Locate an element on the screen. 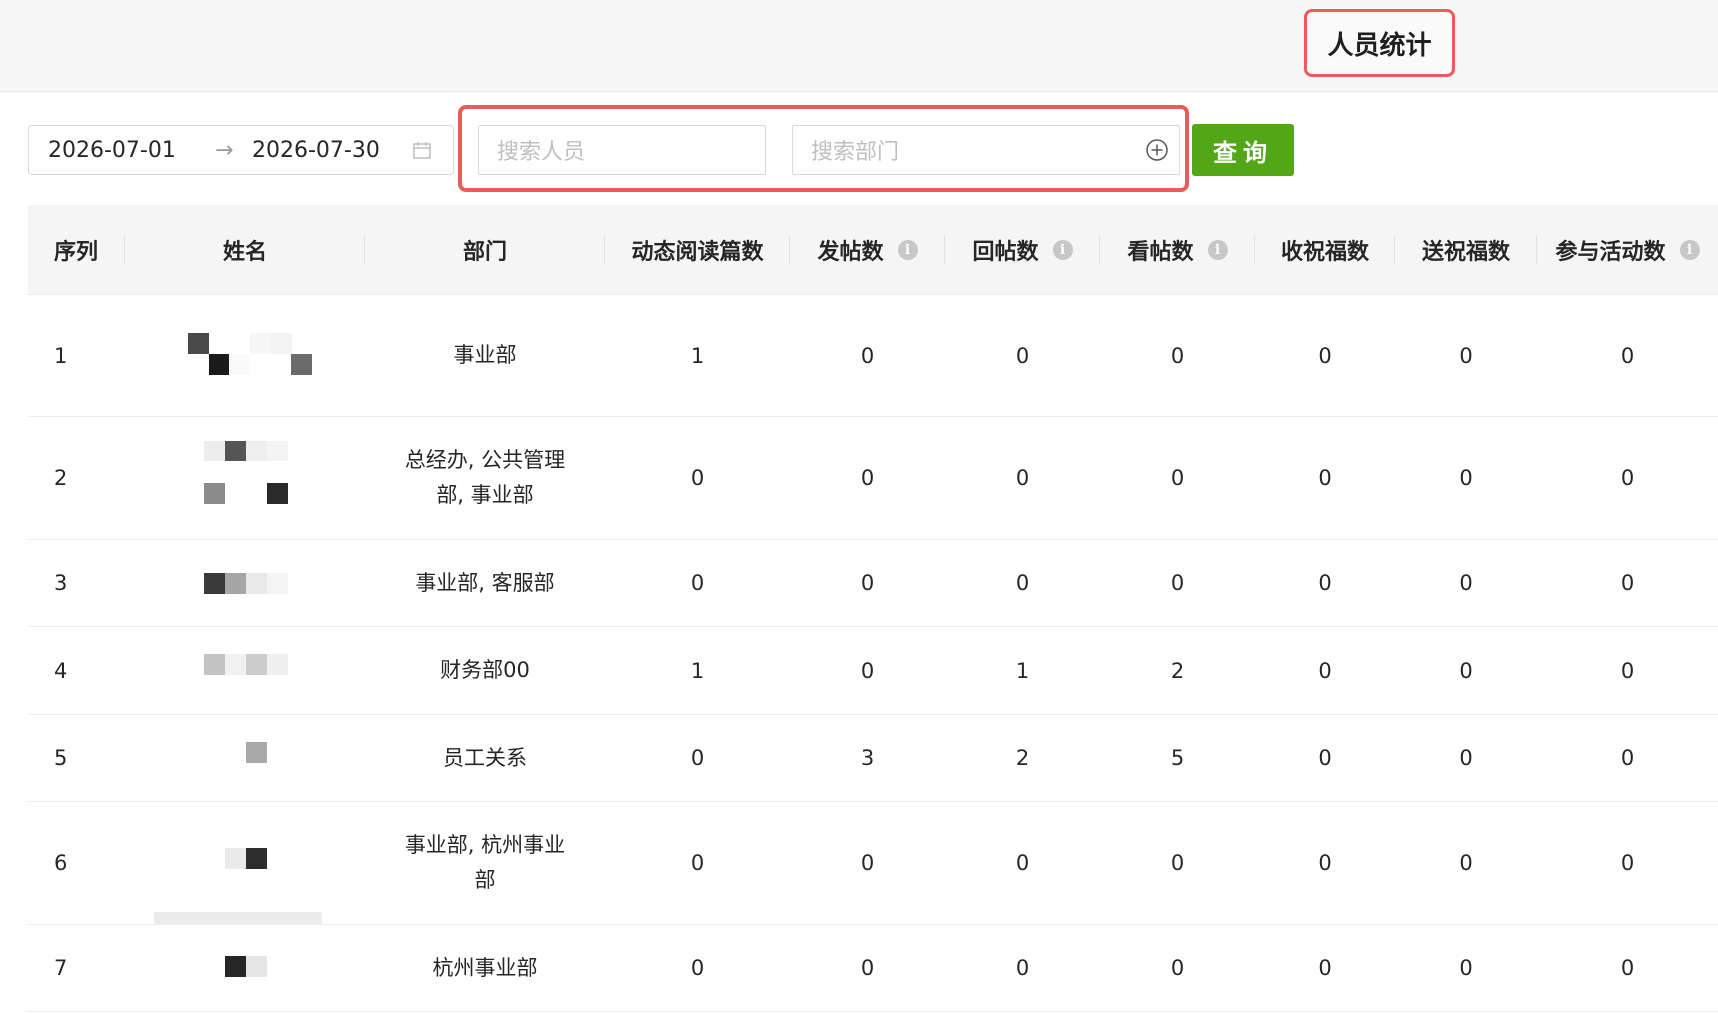  search-department-input: 搜索部门 is located at coordinates (986, 150).